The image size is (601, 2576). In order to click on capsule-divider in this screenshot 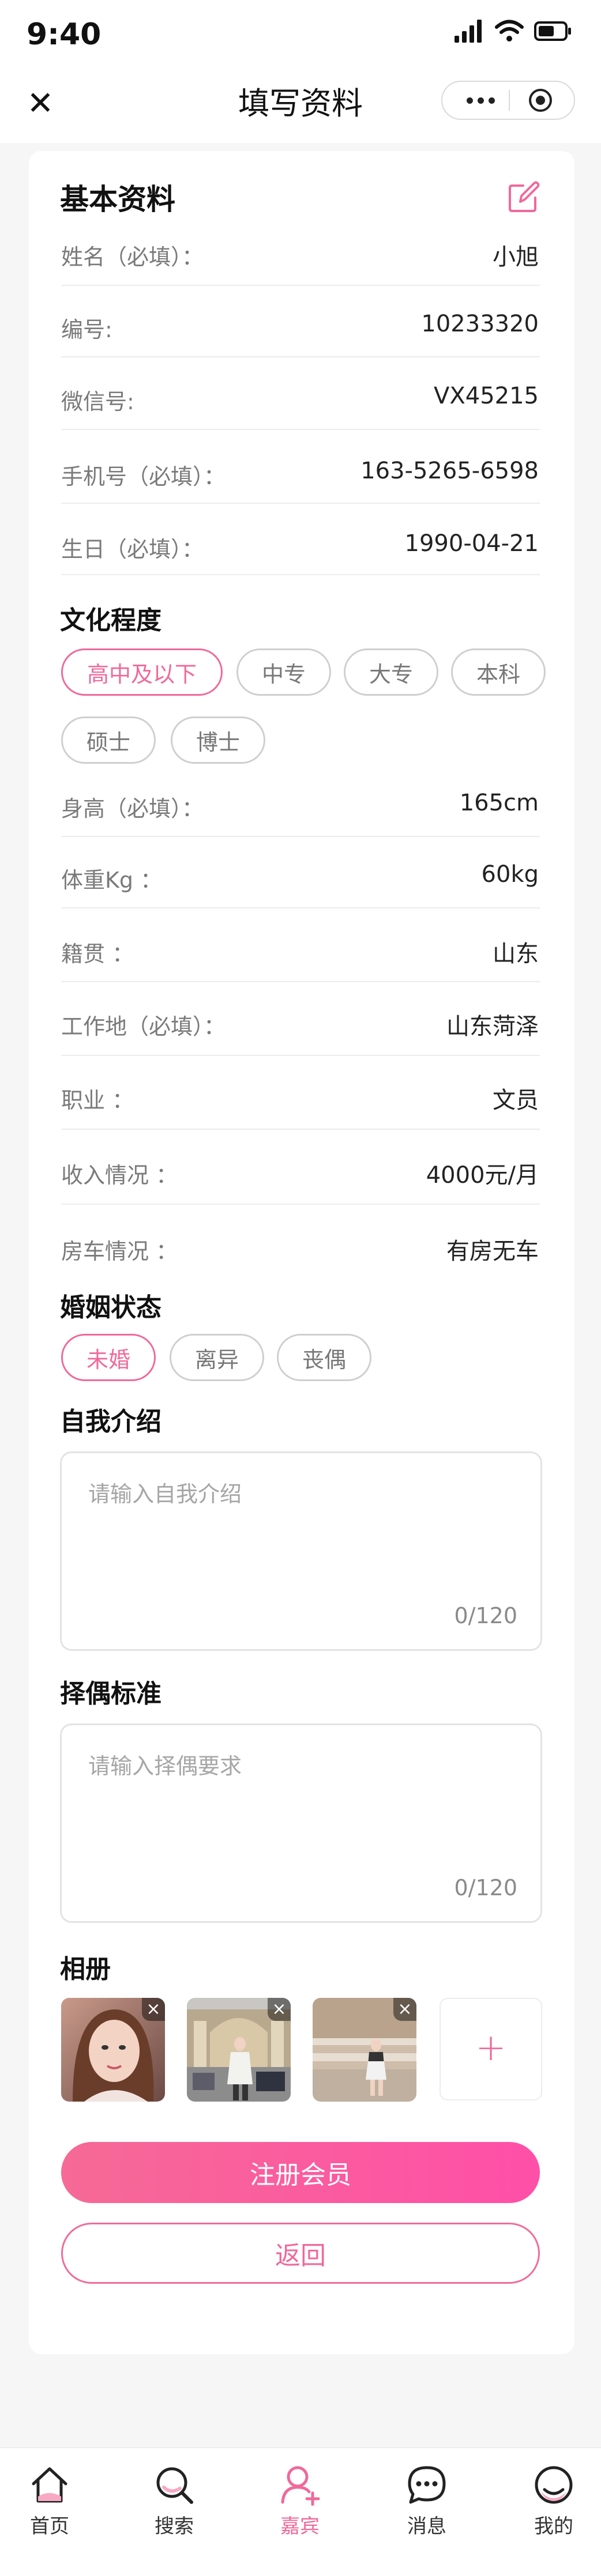, I will do `click(510, 100)`.